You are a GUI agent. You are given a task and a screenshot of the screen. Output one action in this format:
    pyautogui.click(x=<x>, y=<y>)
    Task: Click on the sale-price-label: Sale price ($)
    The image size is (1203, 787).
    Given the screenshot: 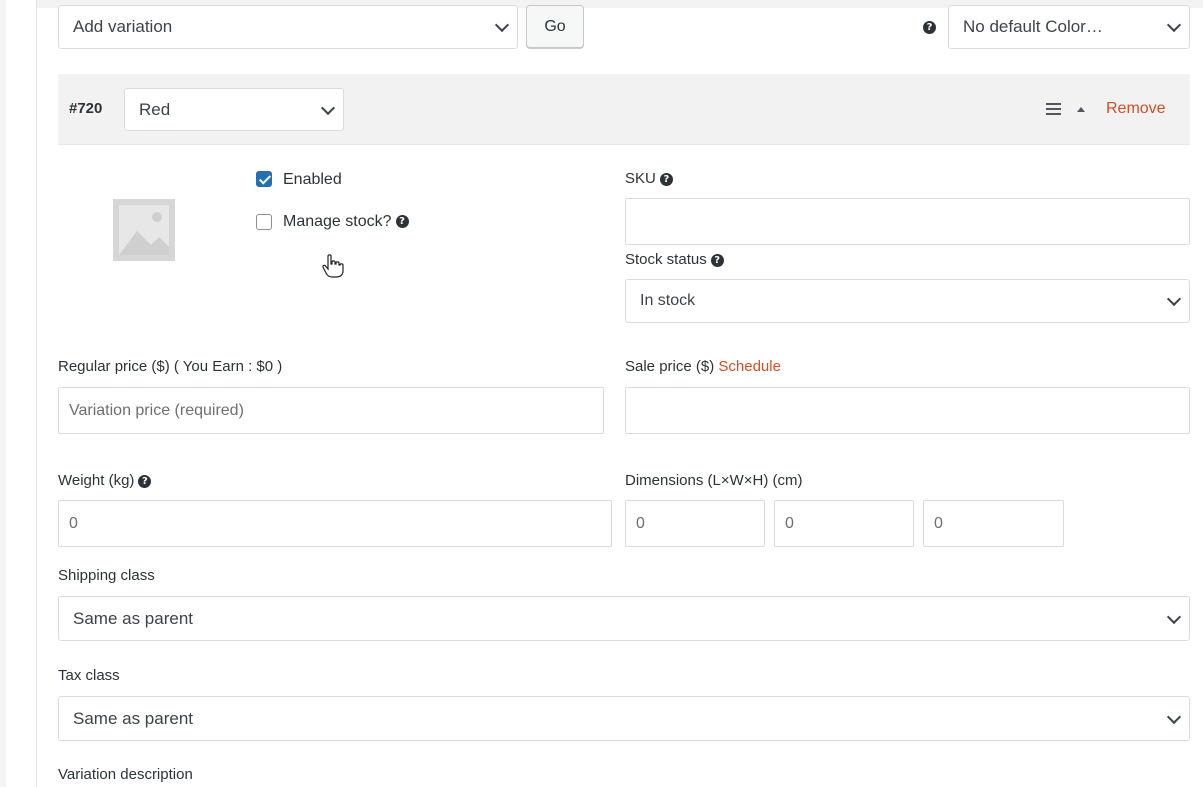 What is the action you would take?
    pyautogui.click(x=670, y=366)
    